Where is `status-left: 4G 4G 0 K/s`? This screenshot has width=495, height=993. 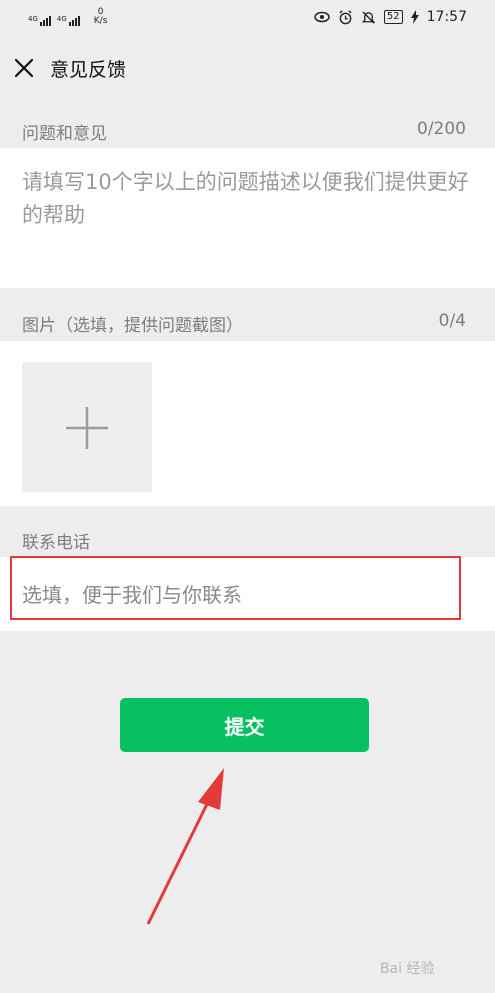 status-left: 4G 4G 0 K/s is located at coordinates (67, 17).